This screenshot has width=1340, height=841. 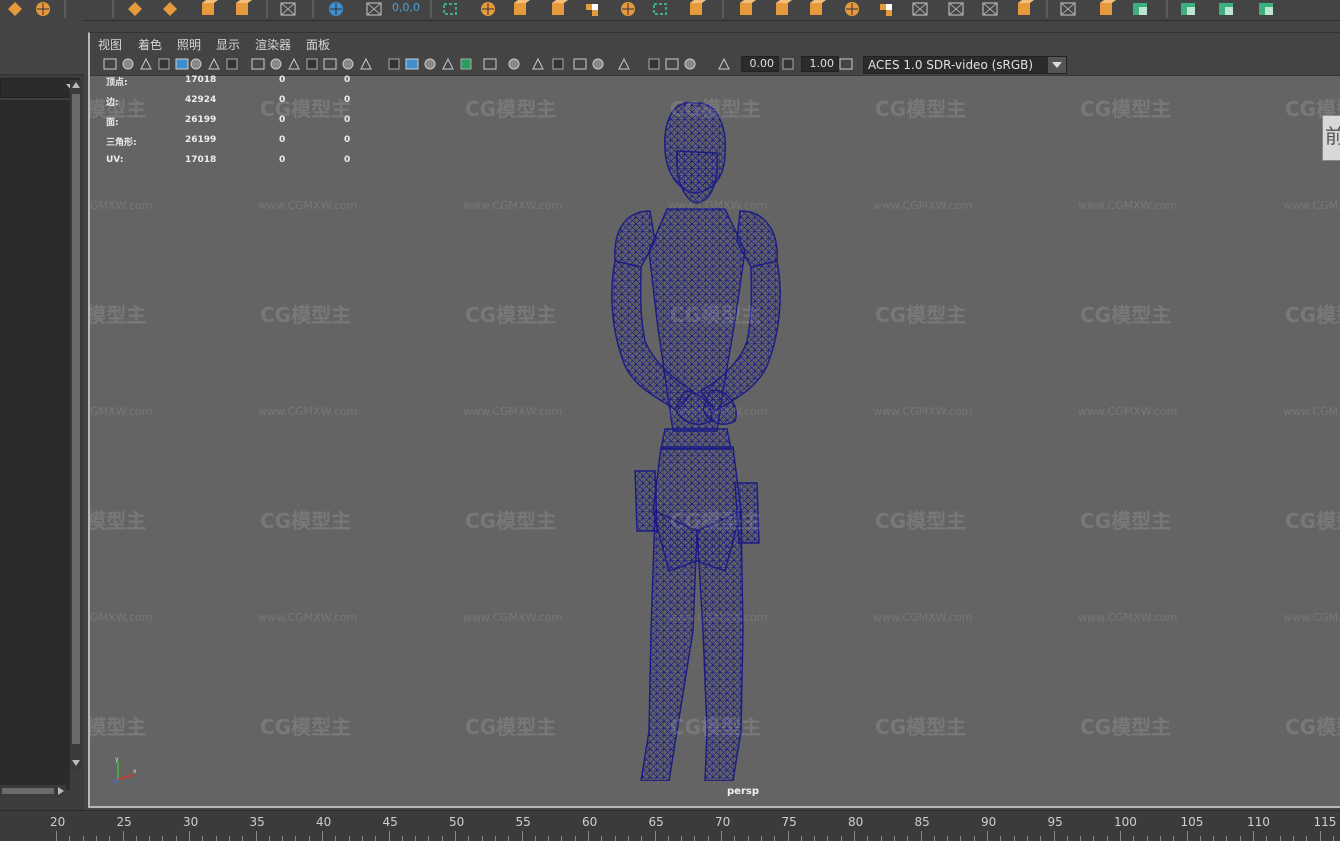 What do you see at coordinates (592, 9) in the screenshot?
I see `checker-cube-icon` at bounding box center [592, 9].